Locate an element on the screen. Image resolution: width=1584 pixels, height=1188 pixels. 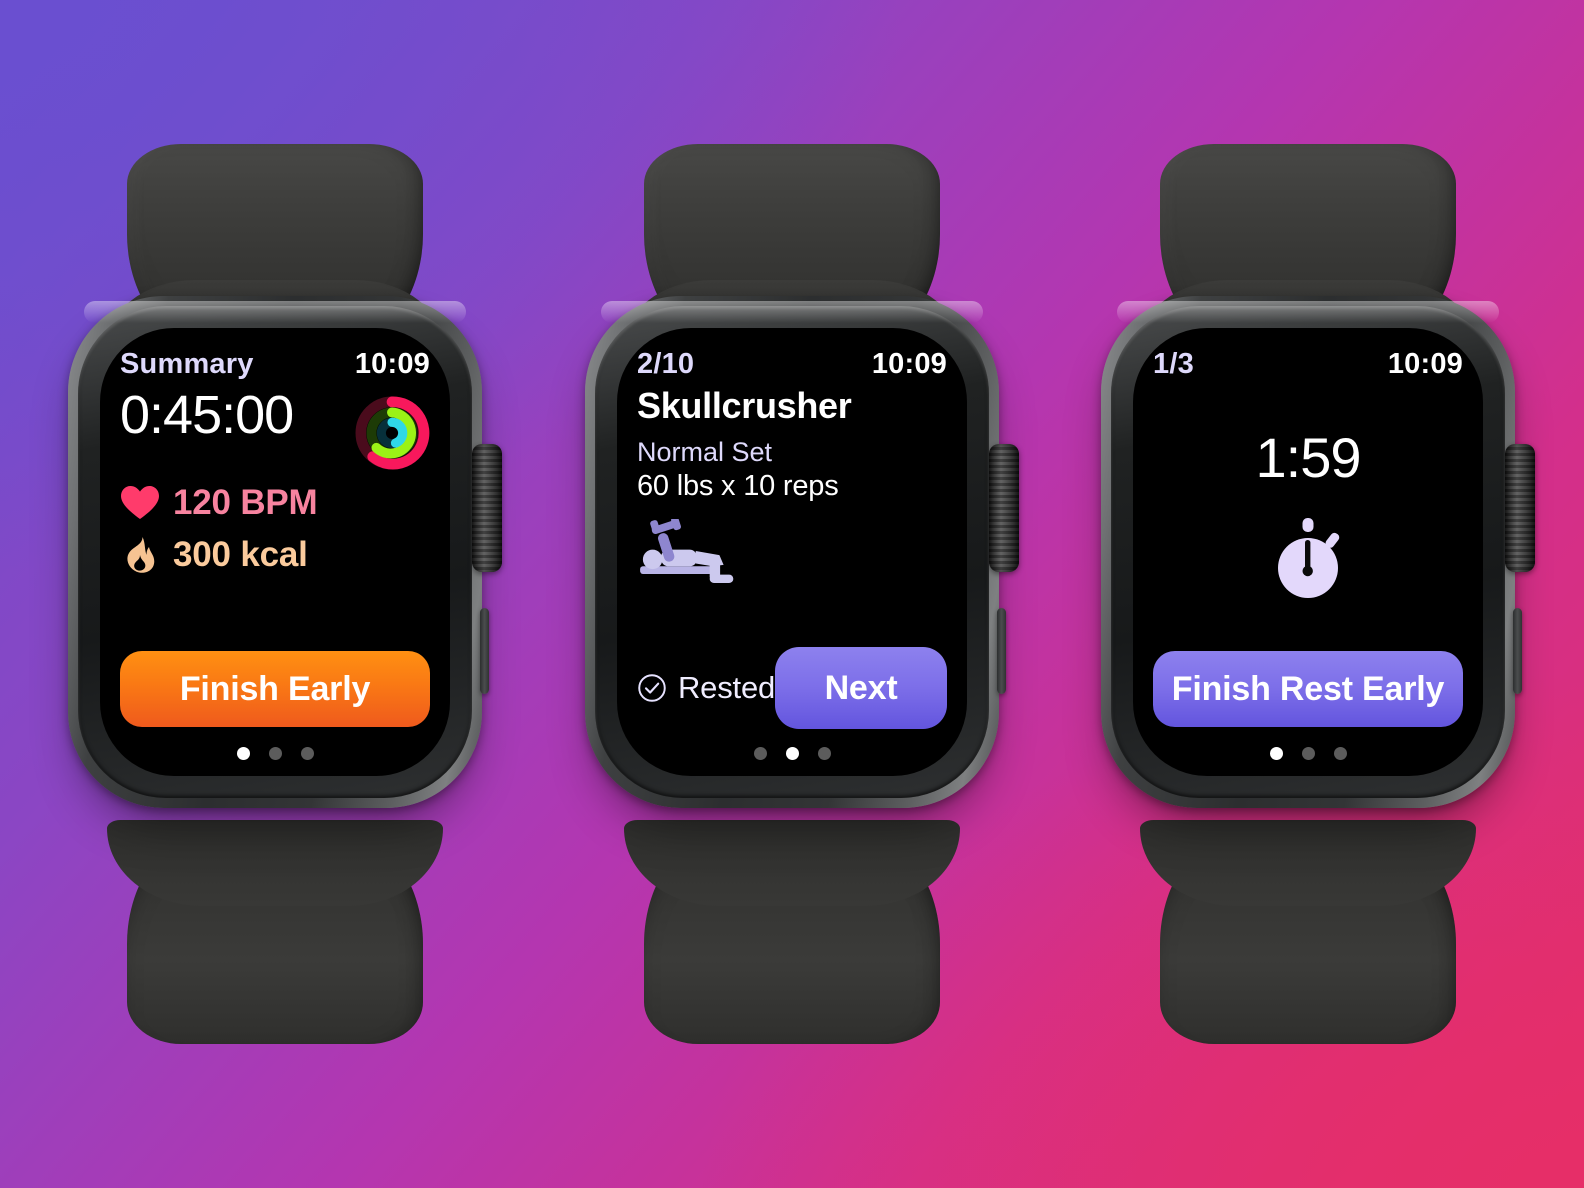
heart-icon is located at coordinates (140, 502).